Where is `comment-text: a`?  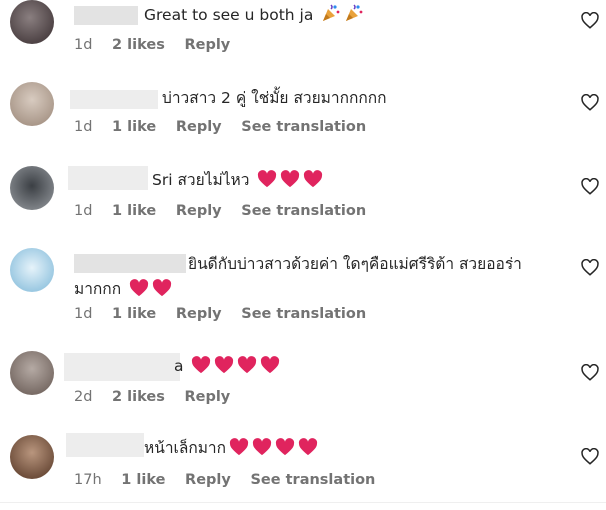
comment-text: a is located at coordinates (227, 368).